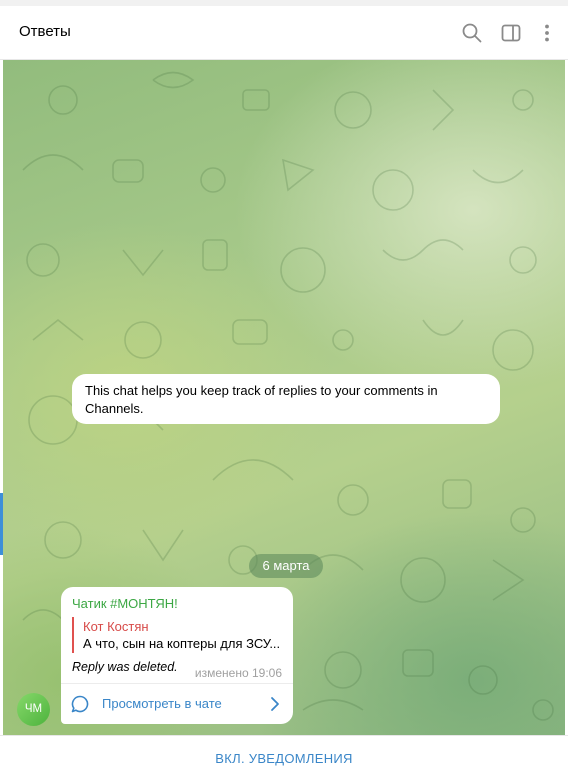 This screenshot has width=568, height=781. Describe the element at coordinates (547, 33) in the screenshot. I see `more-vertical-icon` at that location.